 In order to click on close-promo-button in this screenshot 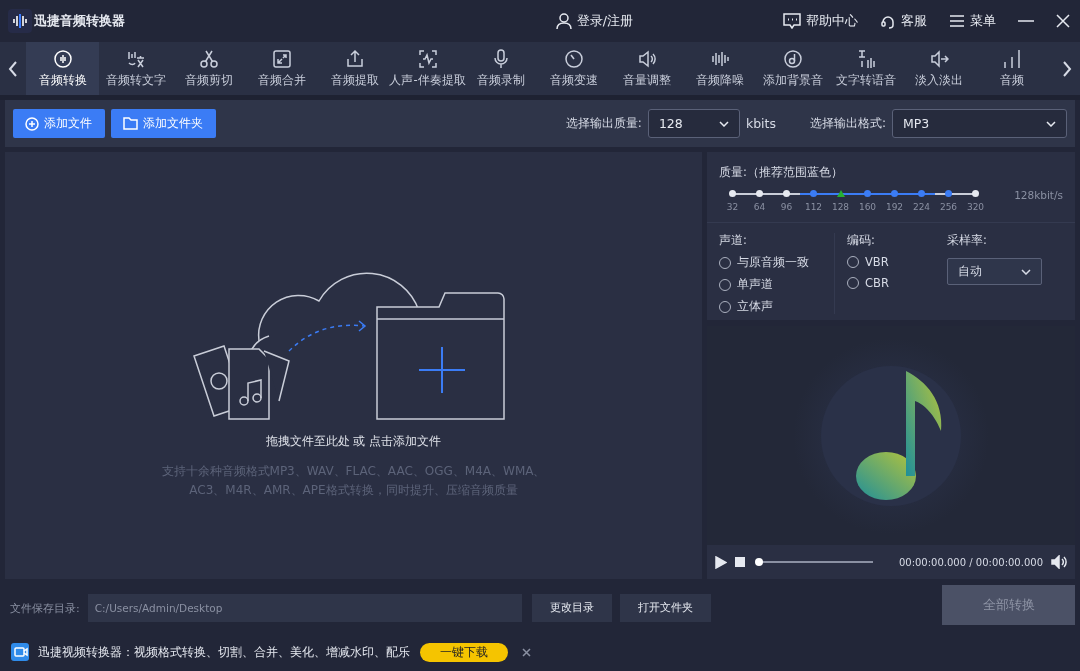, I will do `click(526, 652)`.